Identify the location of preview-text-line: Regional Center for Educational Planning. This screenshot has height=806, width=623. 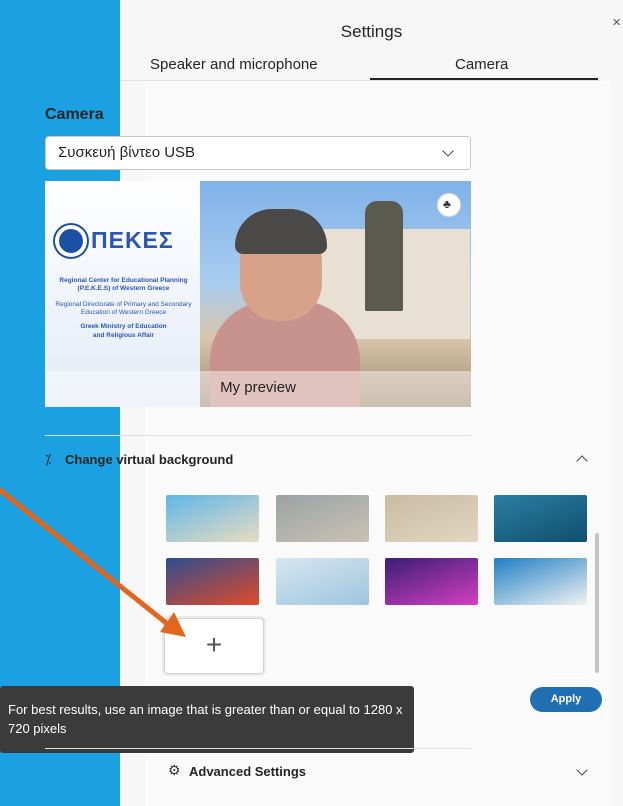
(123, 280).